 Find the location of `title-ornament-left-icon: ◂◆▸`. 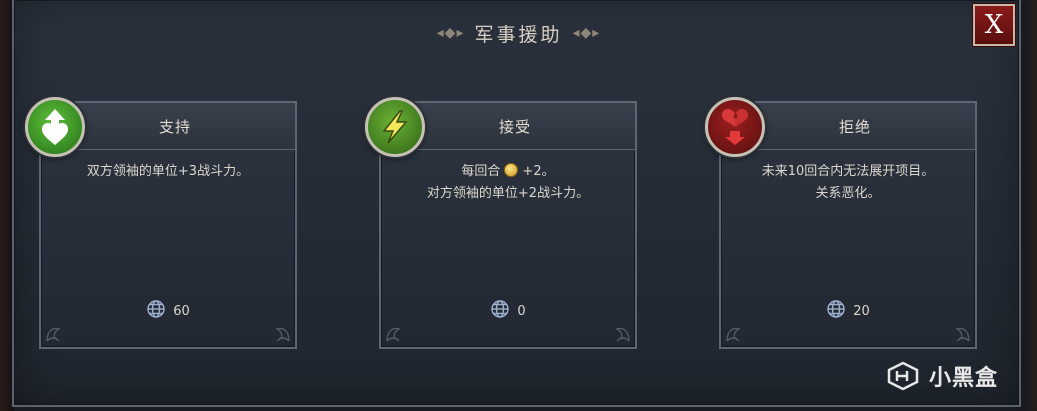

title-ornament-left-icon: ◂◆▸ is located at coordinates (450, 33).